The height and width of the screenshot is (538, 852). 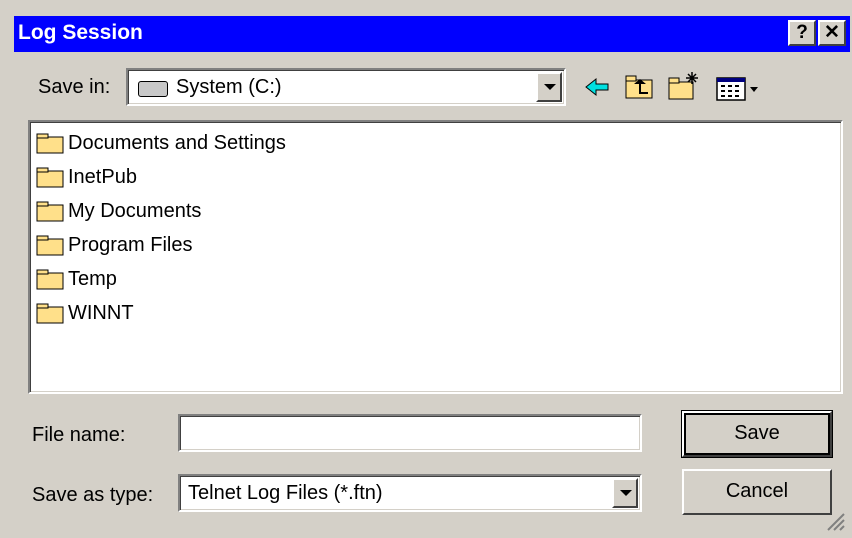 What do you see at coordinates (74, 87) in the screenshot?
I see `save-in-label: Save in:` at bounding box center [74, 87].